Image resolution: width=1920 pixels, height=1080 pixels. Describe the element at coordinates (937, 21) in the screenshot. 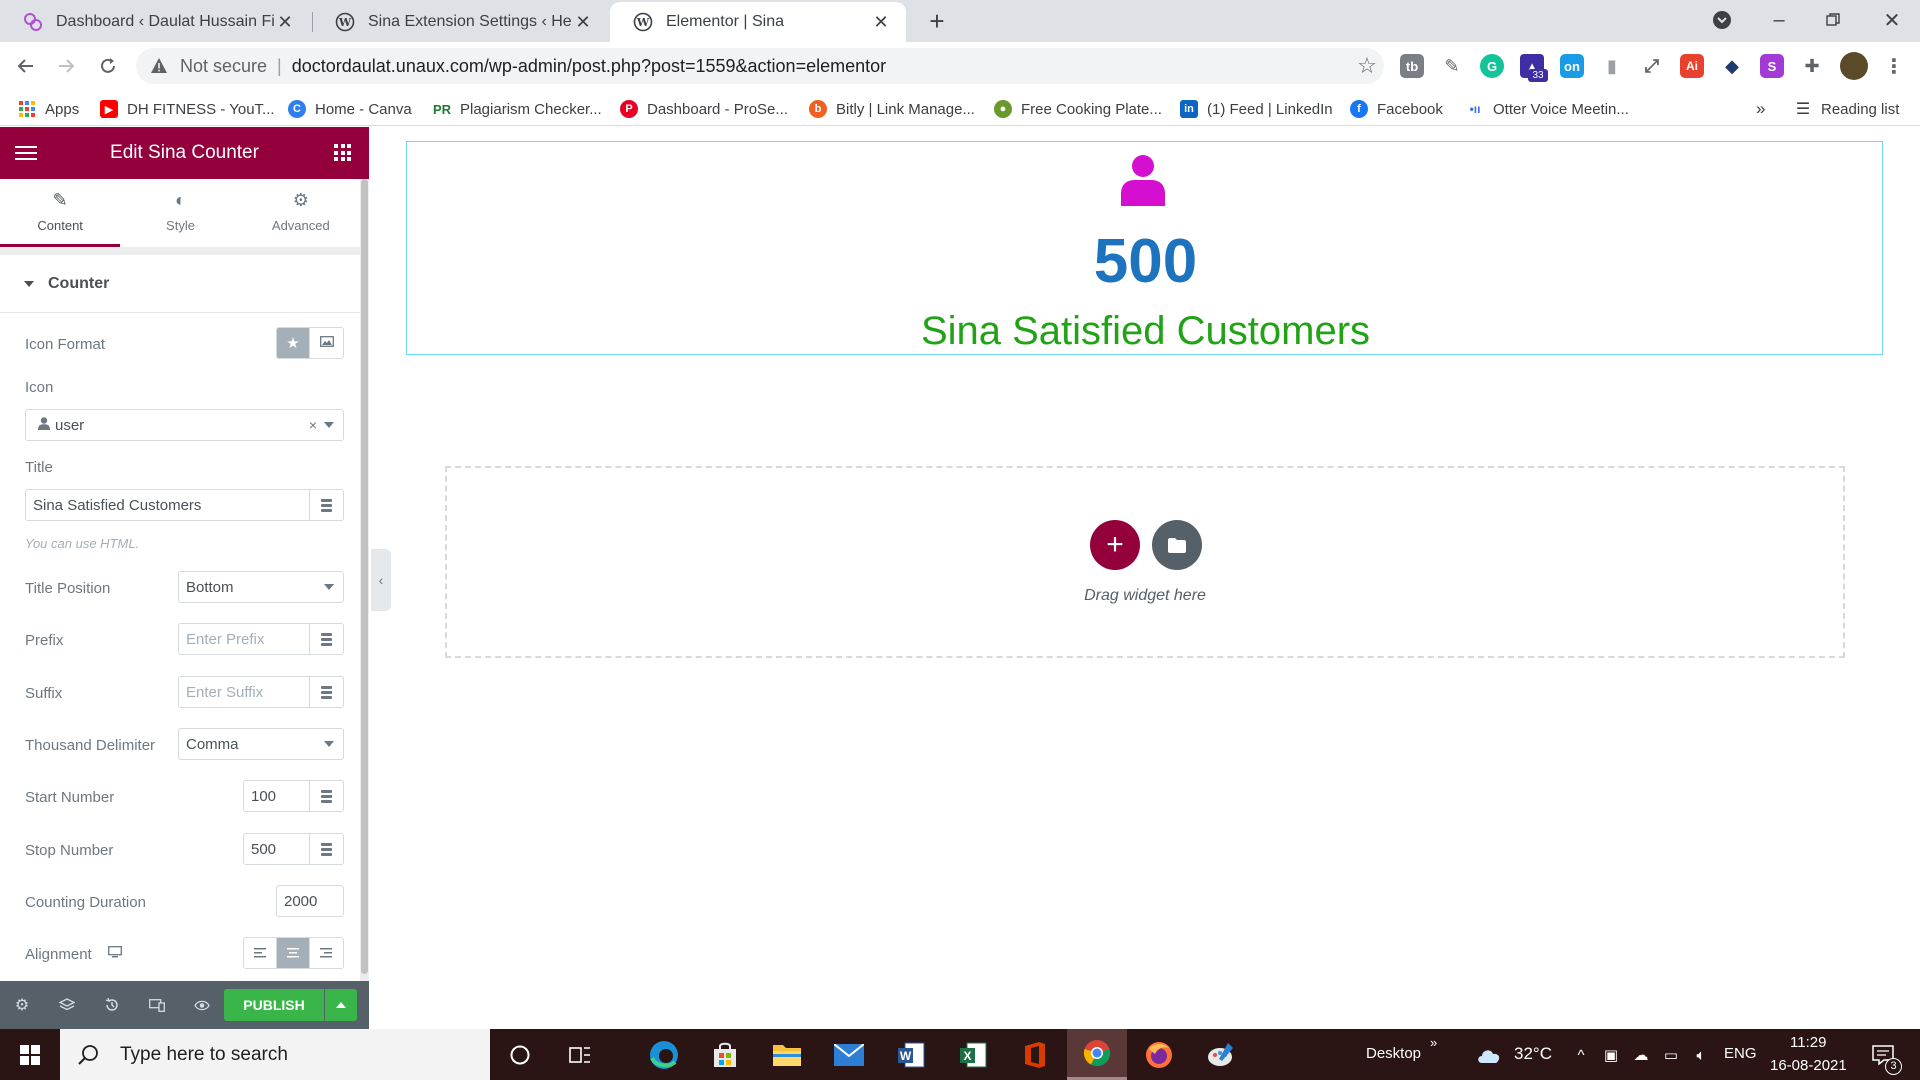

I see `new-tab-button: +` at that location.